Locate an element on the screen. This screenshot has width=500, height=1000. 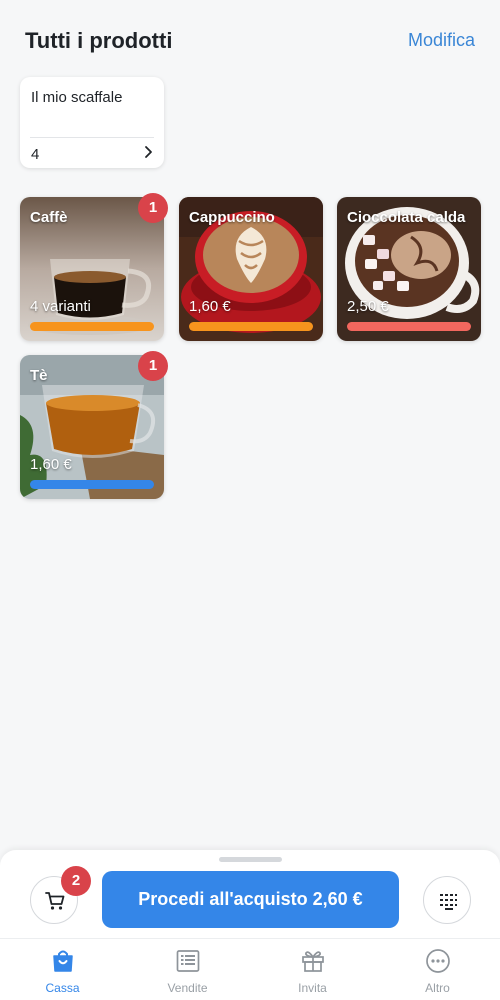
tab-invita: Invita is located at coordinates (312, 969).